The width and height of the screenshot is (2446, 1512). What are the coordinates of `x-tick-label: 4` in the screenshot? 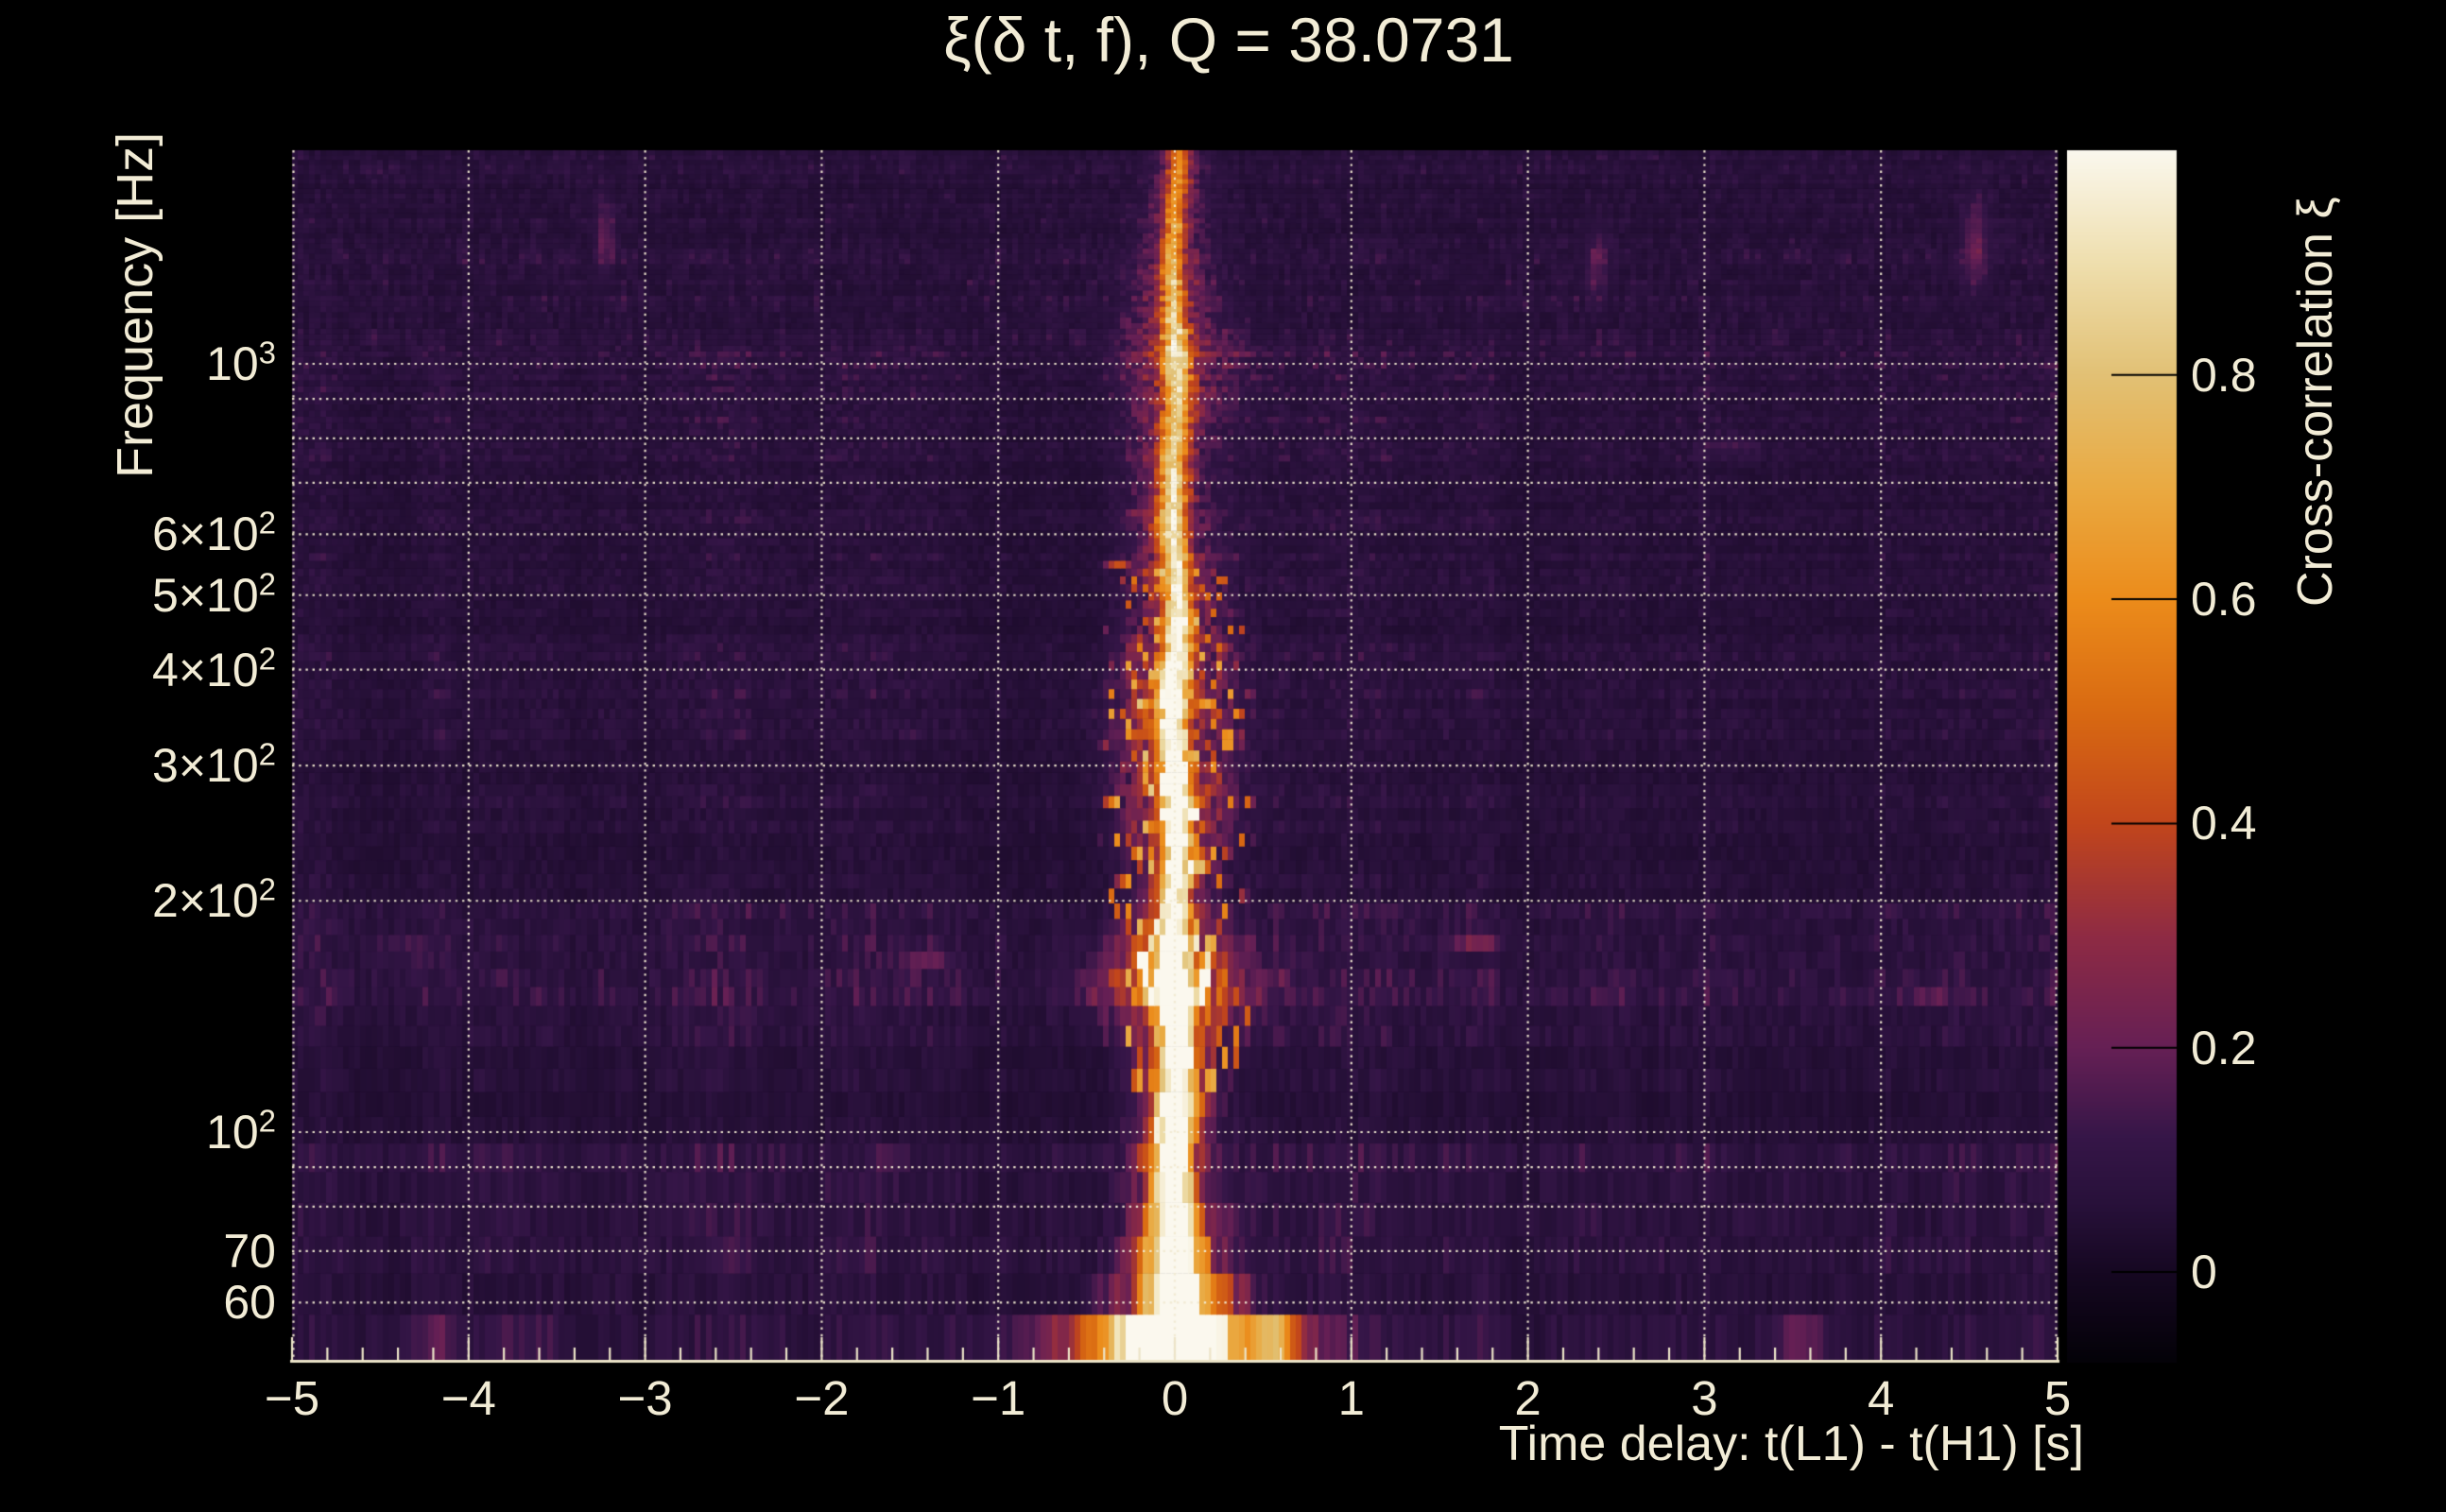 It's located at (1881, 1398).